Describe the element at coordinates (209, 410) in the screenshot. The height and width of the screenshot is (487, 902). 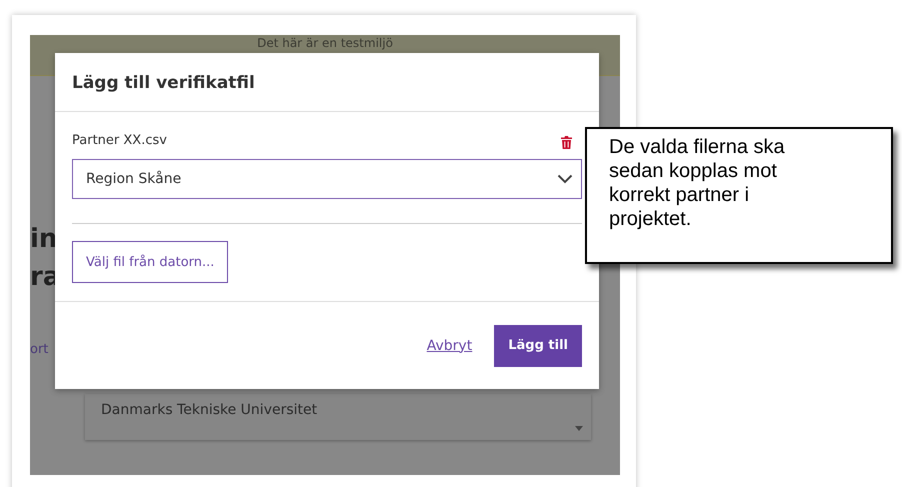
I see `list-item: Danmarks Tekniske Universitet` at that location.